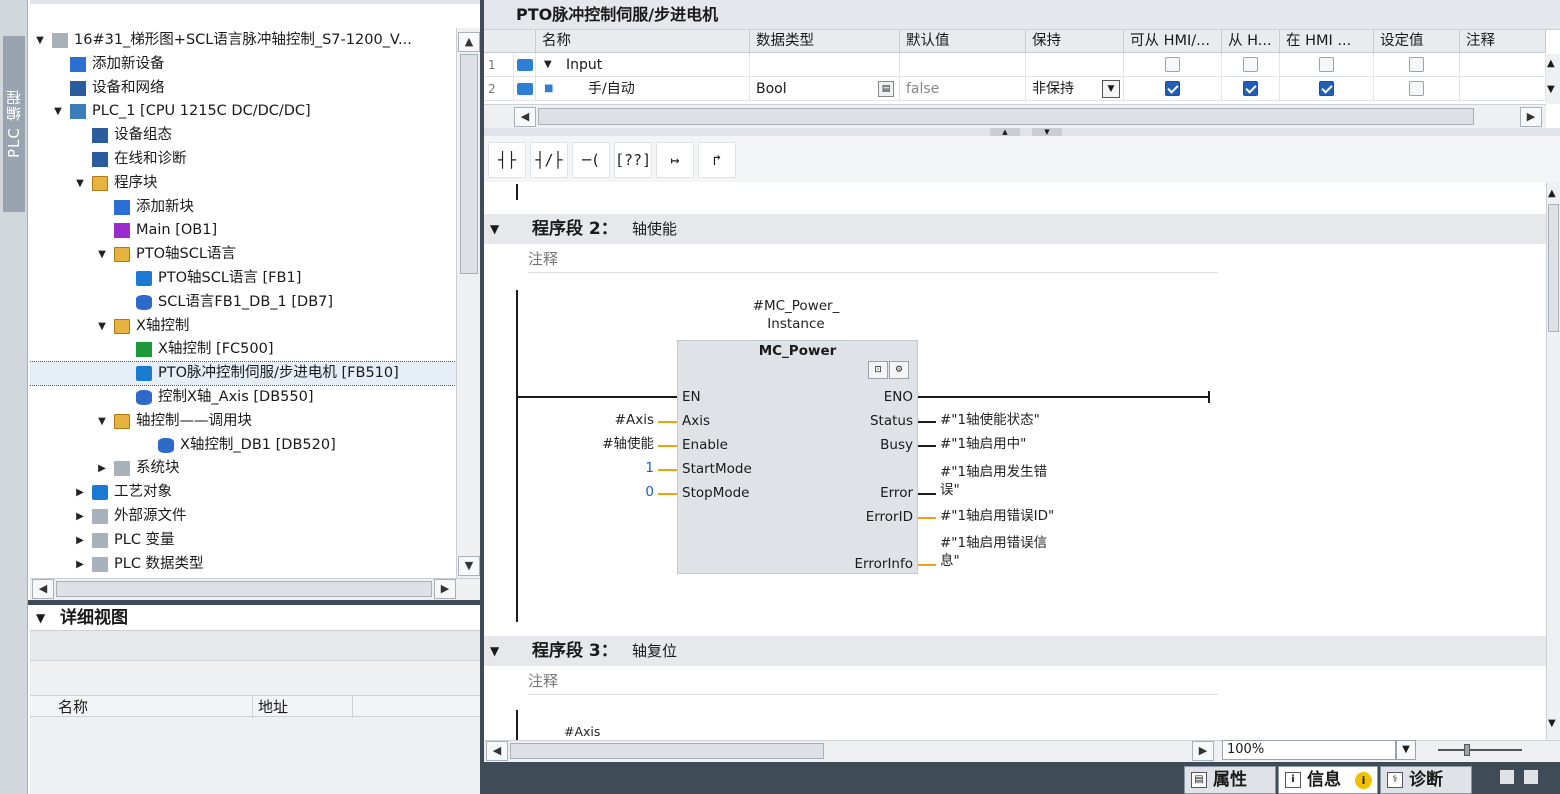  Describe the element at coordinates (886, 89) in the screenshot. I see `default-value-picker-icon: ▤` at that location.